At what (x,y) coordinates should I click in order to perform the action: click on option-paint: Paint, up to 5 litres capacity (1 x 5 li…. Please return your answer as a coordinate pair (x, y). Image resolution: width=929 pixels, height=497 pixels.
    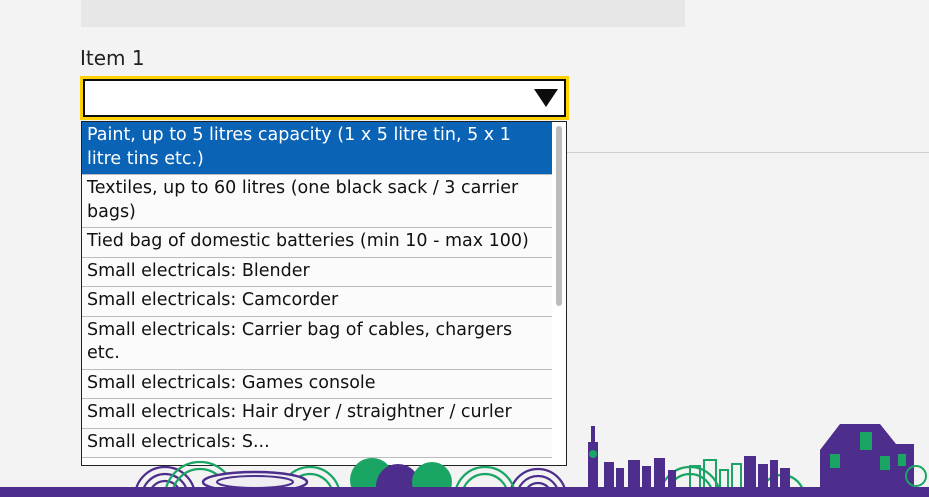
    Looking at the image, I should click on (317, 148).